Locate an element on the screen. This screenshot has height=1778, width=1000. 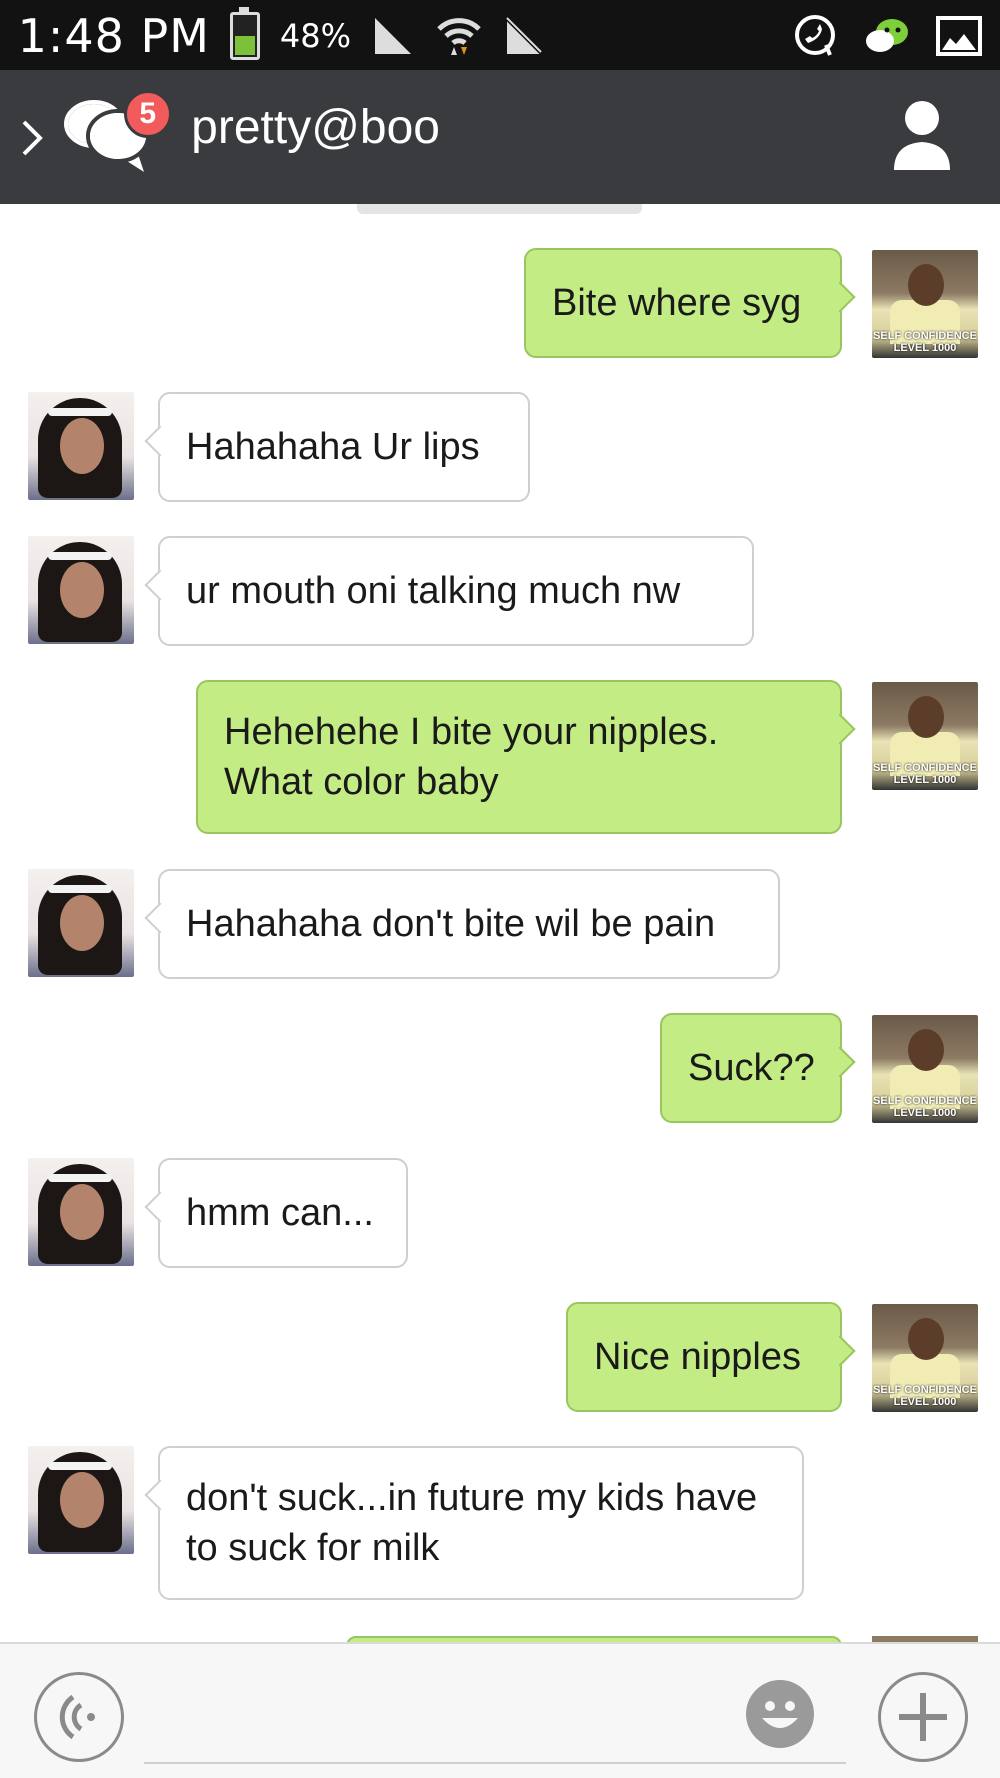
gallery-notification-icon is located at coordinates (959, 36).